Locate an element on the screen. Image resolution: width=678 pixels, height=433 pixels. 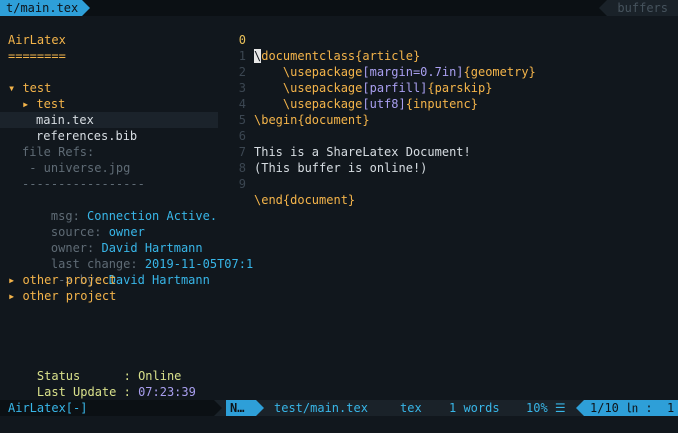
editor-line: 3 \usepackage[utf8]{inputenc} is located at coordinates (452, 87).